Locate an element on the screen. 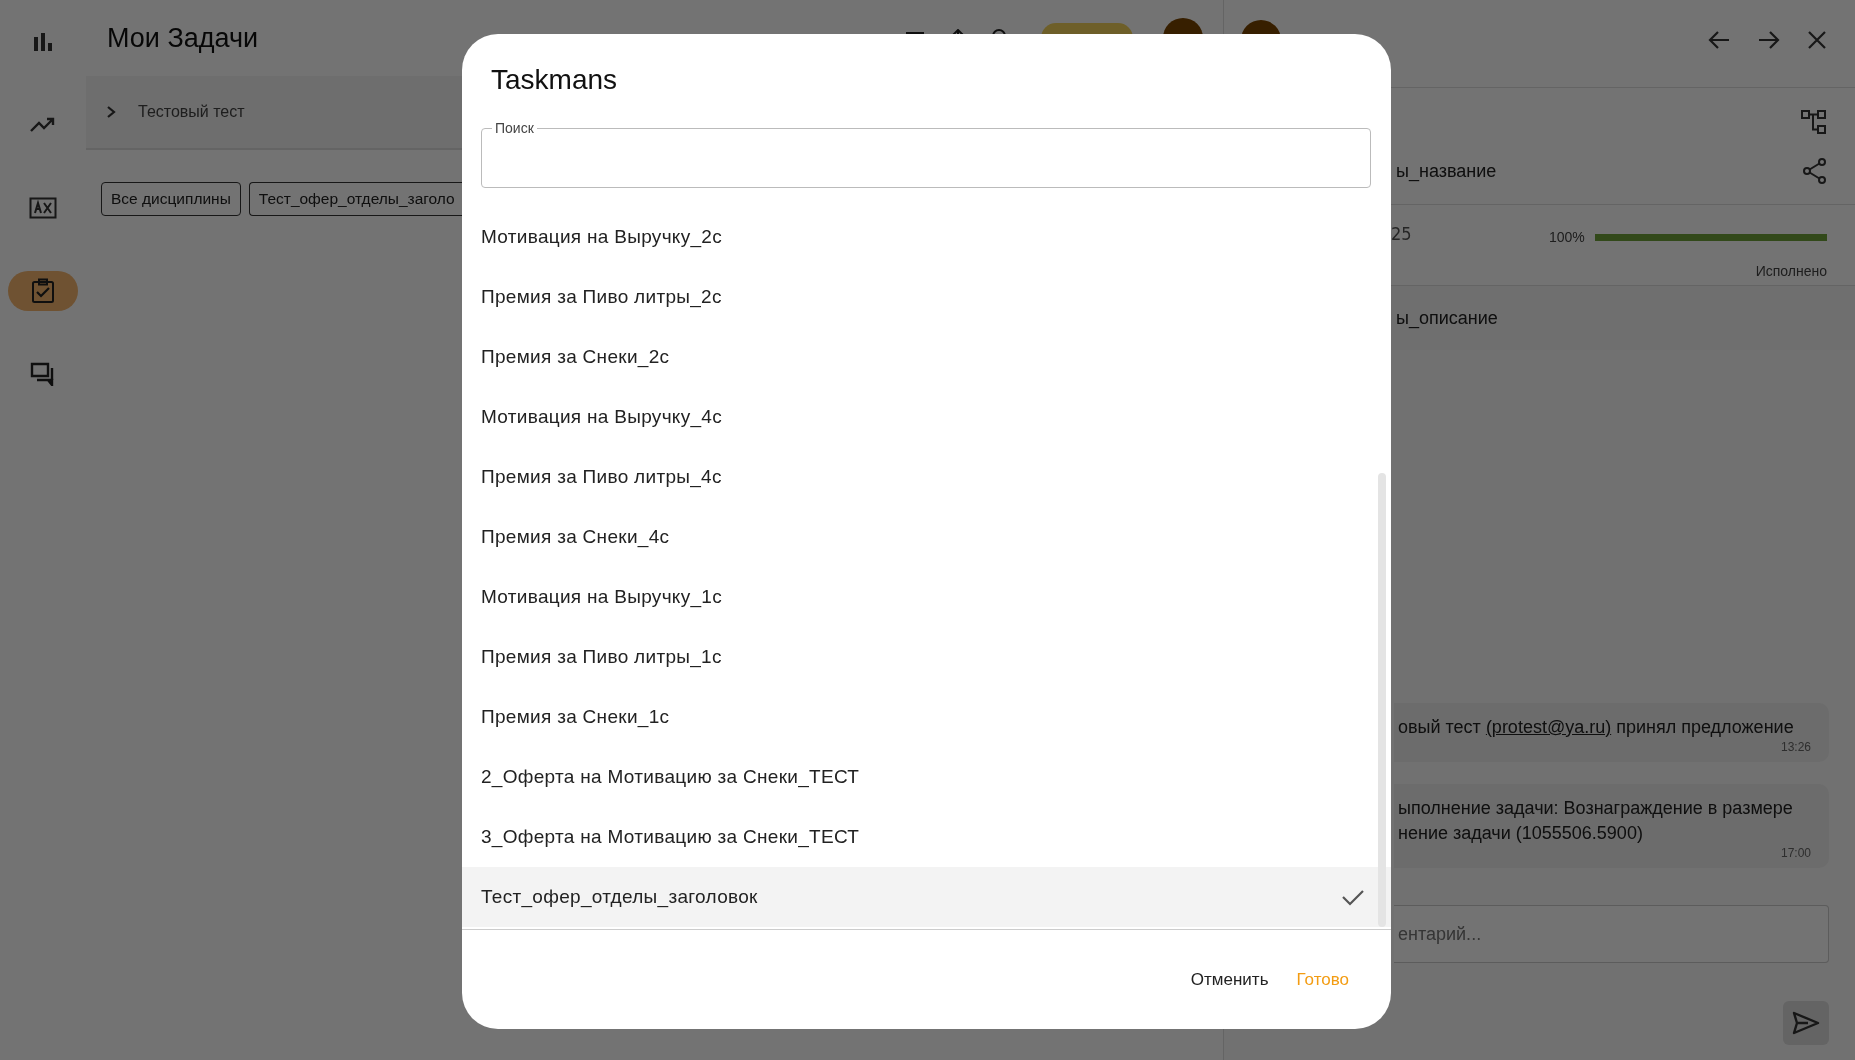  forward-button is located at coordinates (1769, 40).